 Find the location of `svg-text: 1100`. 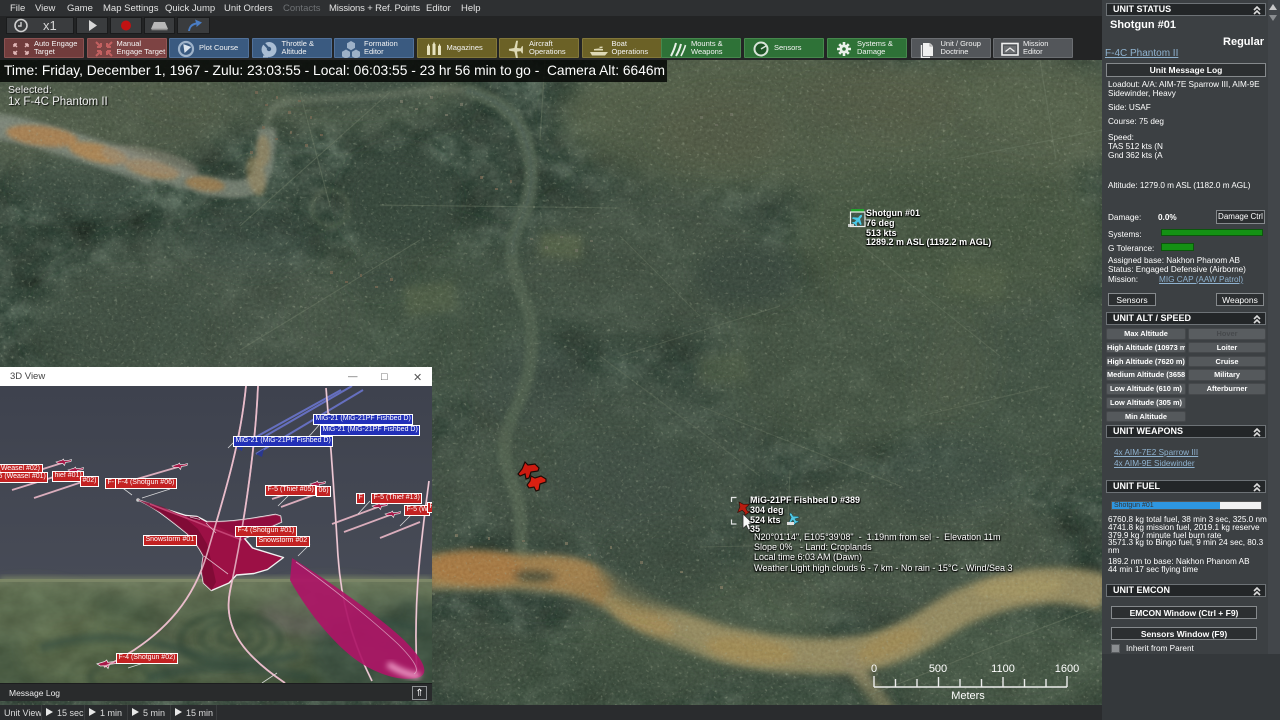

svg-text: 1100 is located at coordinates (1003, 669).